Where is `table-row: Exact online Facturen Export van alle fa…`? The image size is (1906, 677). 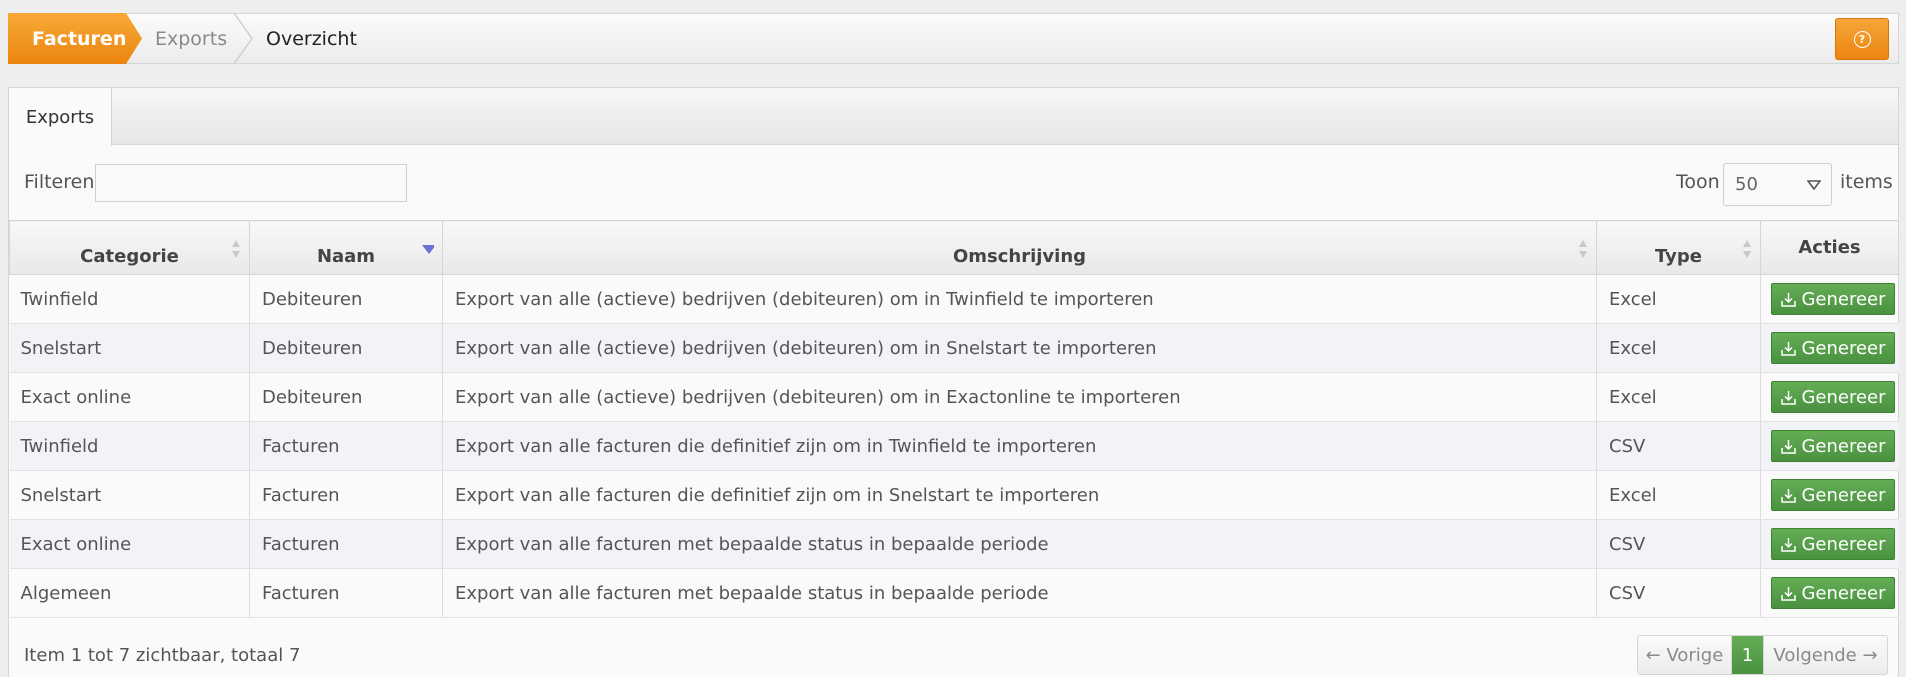 table-row: Exact online Facturen Export van alle fa… is located at coordinates (954, 544).